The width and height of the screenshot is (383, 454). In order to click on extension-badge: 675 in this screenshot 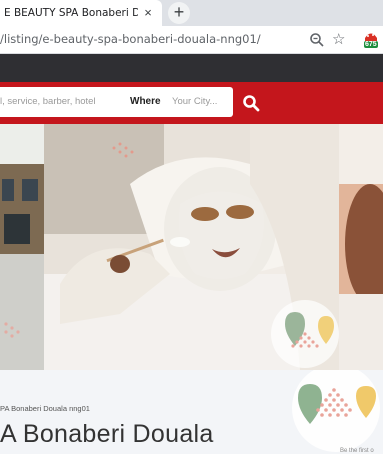, I will do `click(371, 44)`.